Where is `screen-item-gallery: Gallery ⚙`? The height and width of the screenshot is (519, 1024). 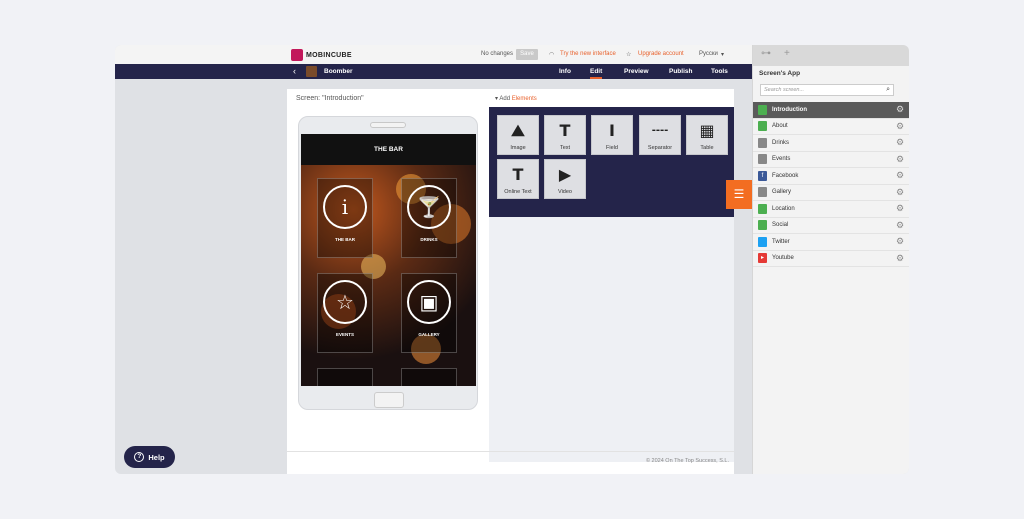
screen-item-gallery: Gallery ⚙ is located at coordinates (831, 193).